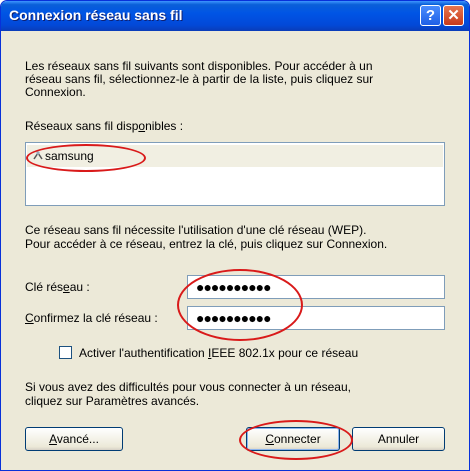 The image size is (470, 471). Describe the element at coordinates (69, 156) in the screenshot. I see `network-name: samsung` at that location.